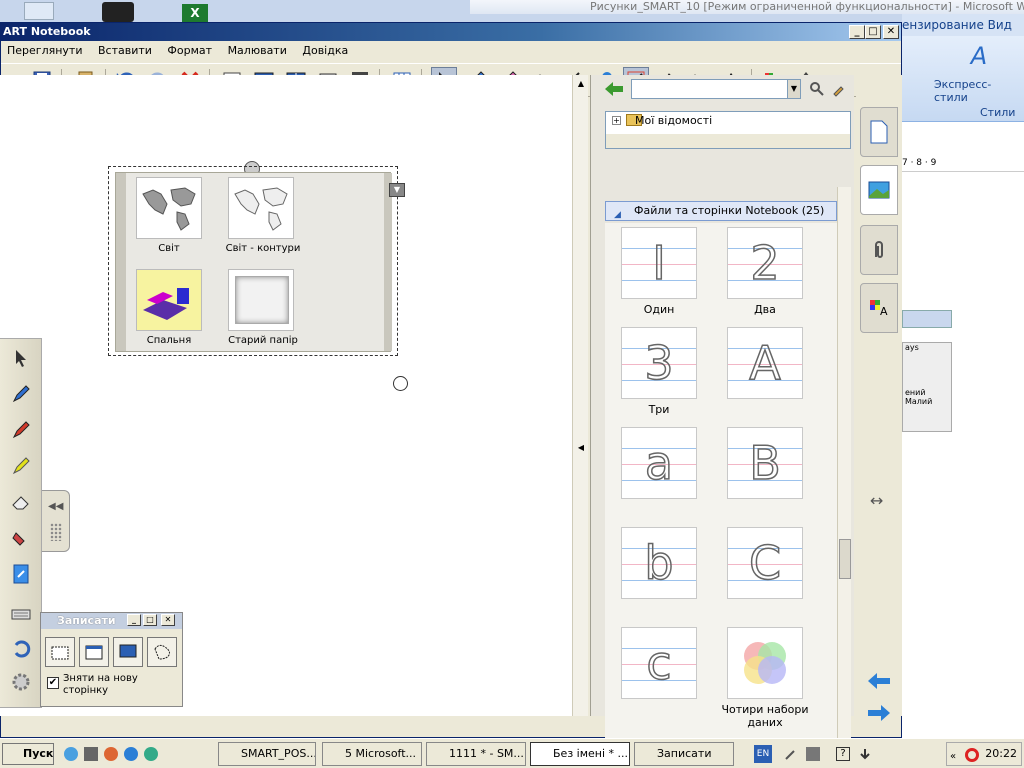 This screenshot has height=768, width=1024. Describe the element at coordinates (195, 13) in the screenshot. I see `excel-icon: X` at that location.